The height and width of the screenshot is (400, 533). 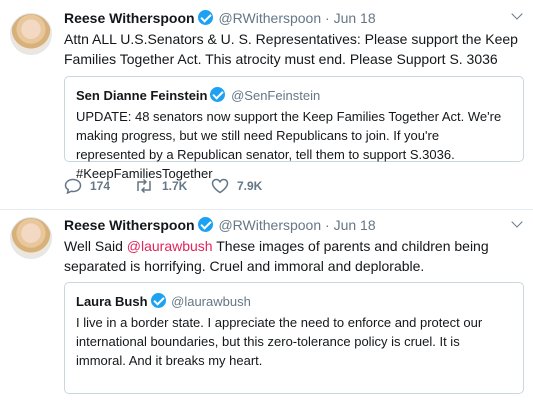 What do you see at coordinates (175, 186) in the screenshot?
I see `retweet-count: 1.7K` at bounding box center [175, 186].